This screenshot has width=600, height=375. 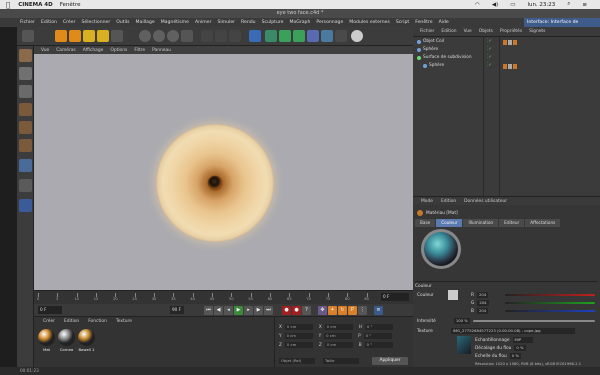 I want to click on menu-7: Animer, so click(x=203, y=22).